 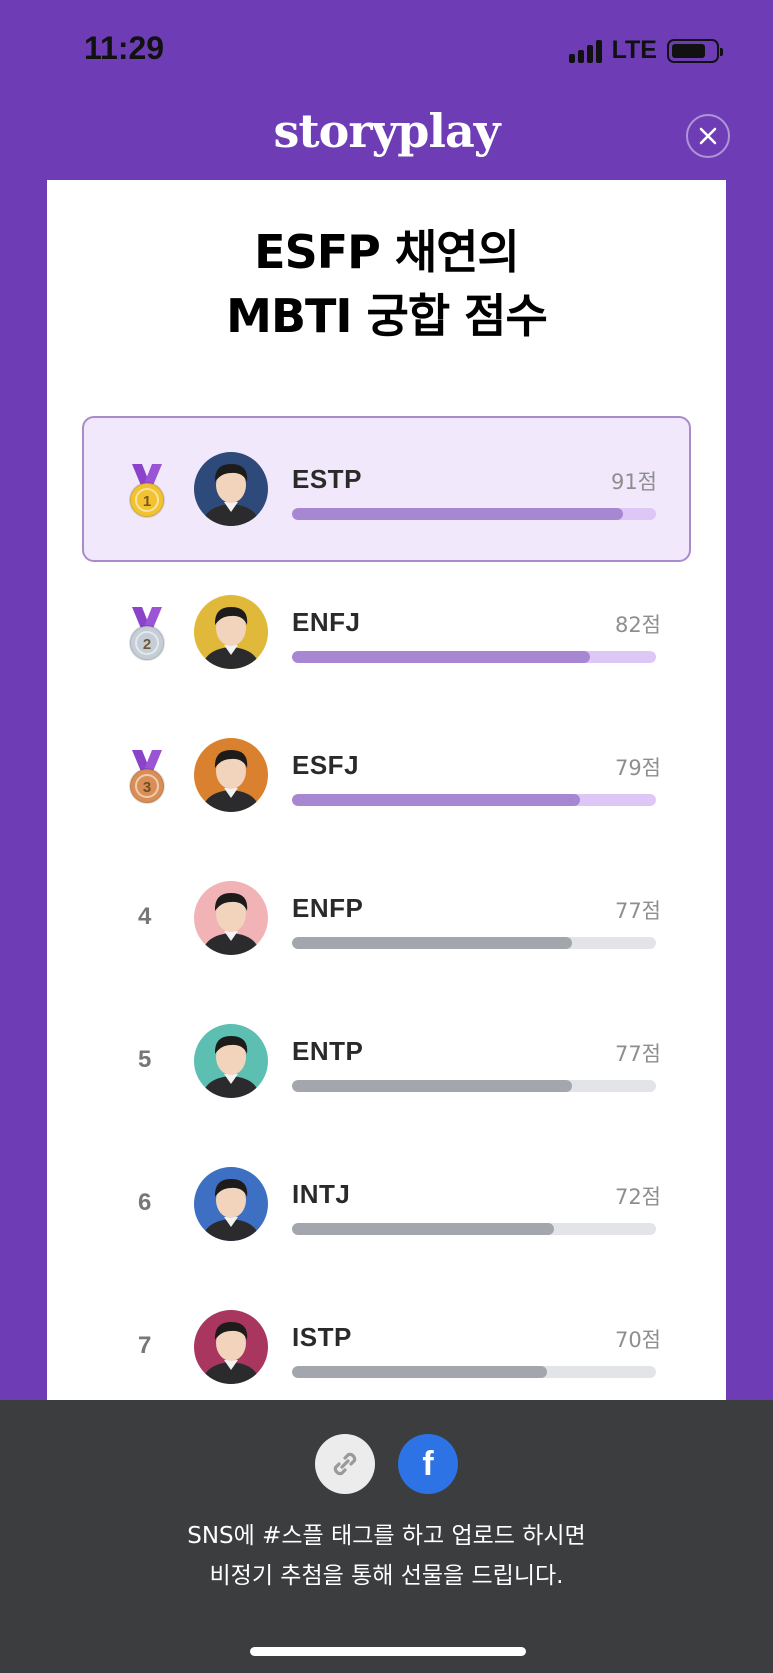 I want to click on mbti-label: ENFP, so click(x=328, y=908).